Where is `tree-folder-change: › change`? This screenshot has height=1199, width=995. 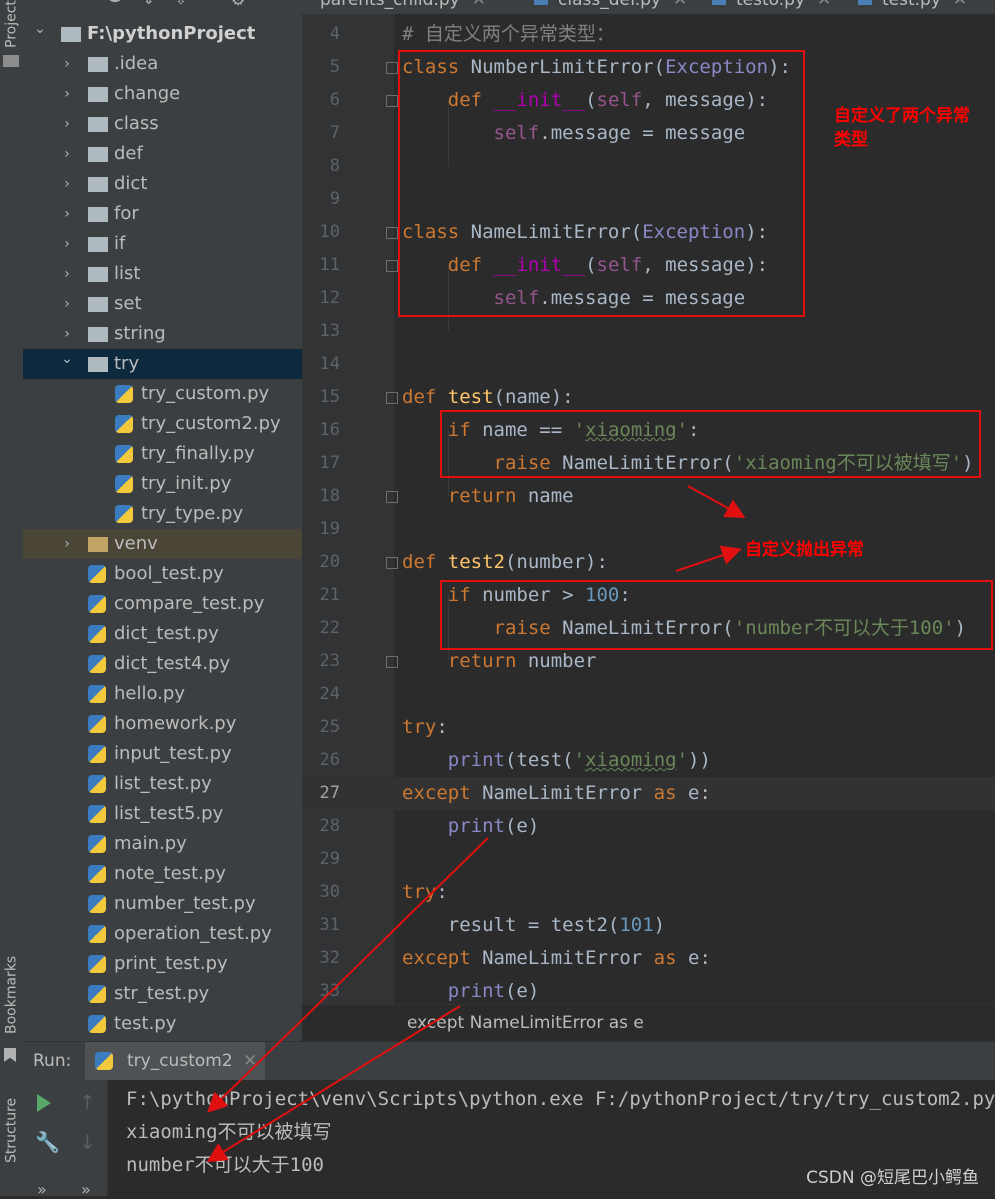
tree-folder-change: › change is located at coordinates (162, 94).